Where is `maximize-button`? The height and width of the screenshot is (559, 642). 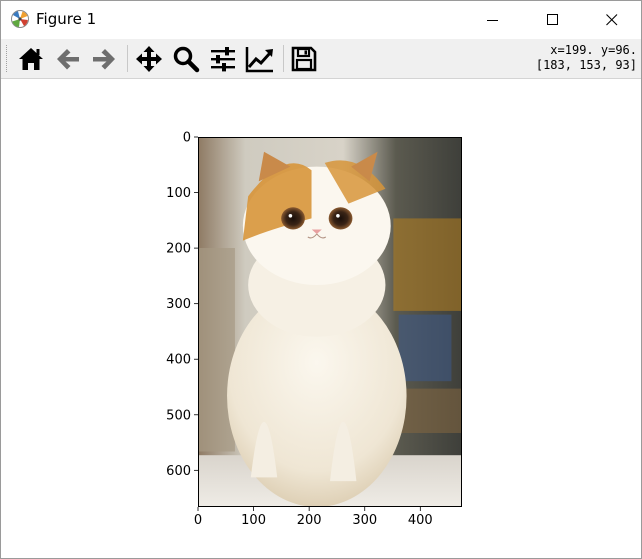 maximize-button is located at coordinates (553, 20).